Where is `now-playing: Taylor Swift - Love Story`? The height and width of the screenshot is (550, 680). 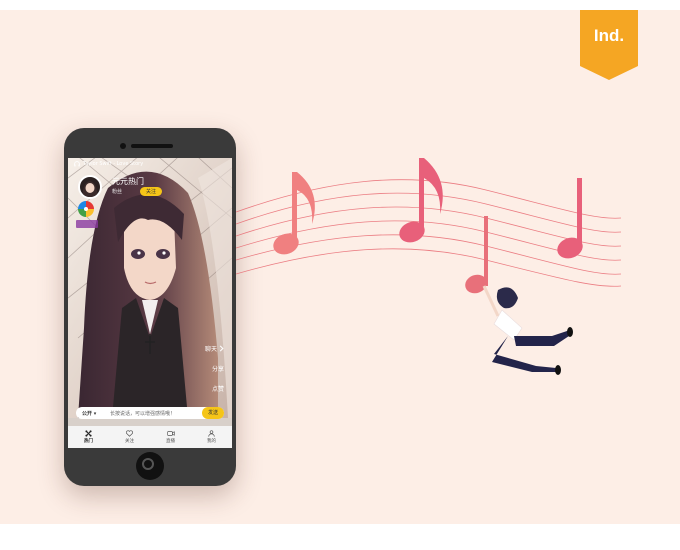
now-playing: Taylor Swift - Love Story is located at coordinates (108, 164).